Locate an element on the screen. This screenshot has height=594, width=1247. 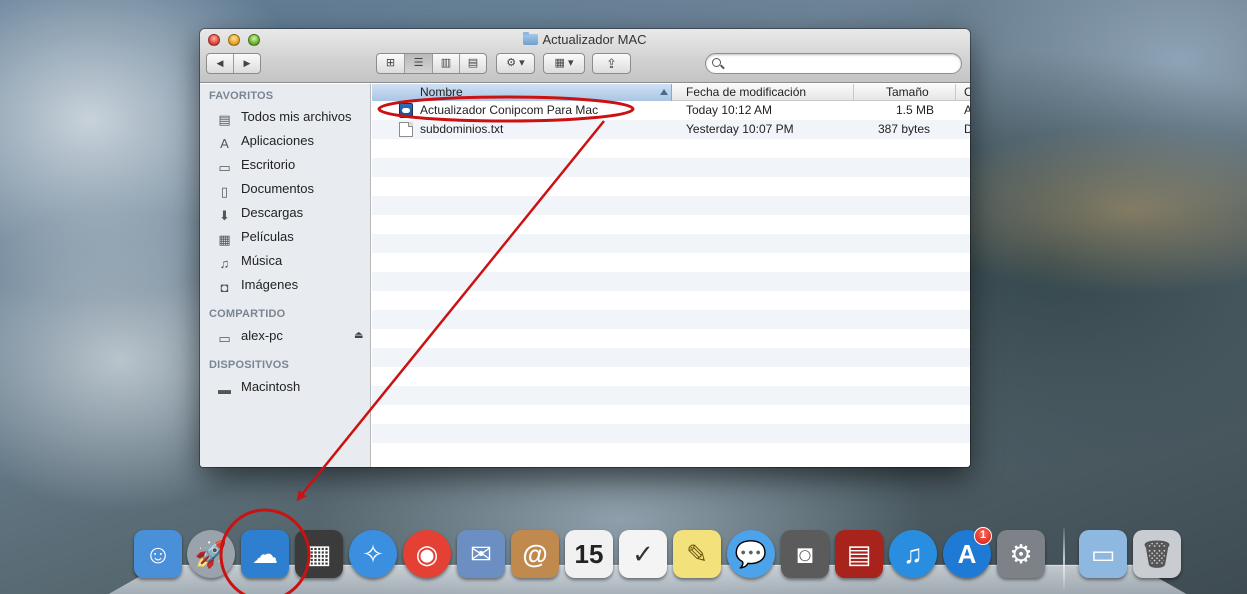
column-header-name-label: Nombre is located at coordinates (441, 92).